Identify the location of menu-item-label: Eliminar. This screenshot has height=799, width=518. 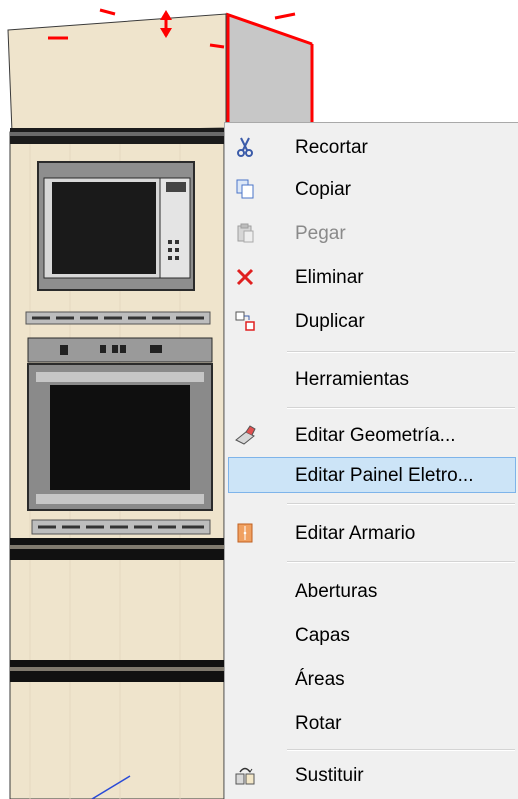
(329, 277).